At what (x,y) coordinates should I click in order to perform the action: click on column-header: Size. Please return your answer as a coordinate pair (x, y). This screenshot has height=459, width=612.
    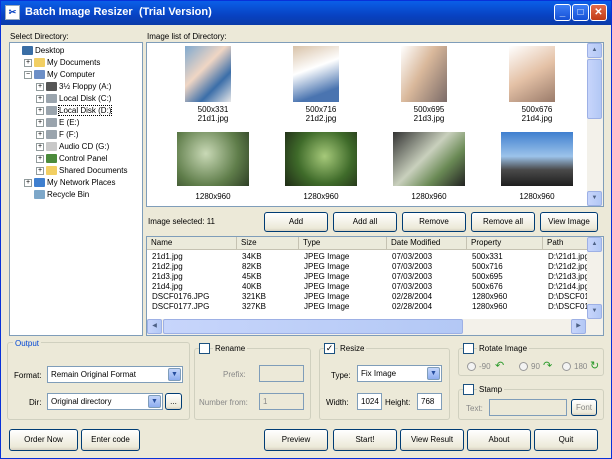
    Looking at the image, I should click on (268, 243).